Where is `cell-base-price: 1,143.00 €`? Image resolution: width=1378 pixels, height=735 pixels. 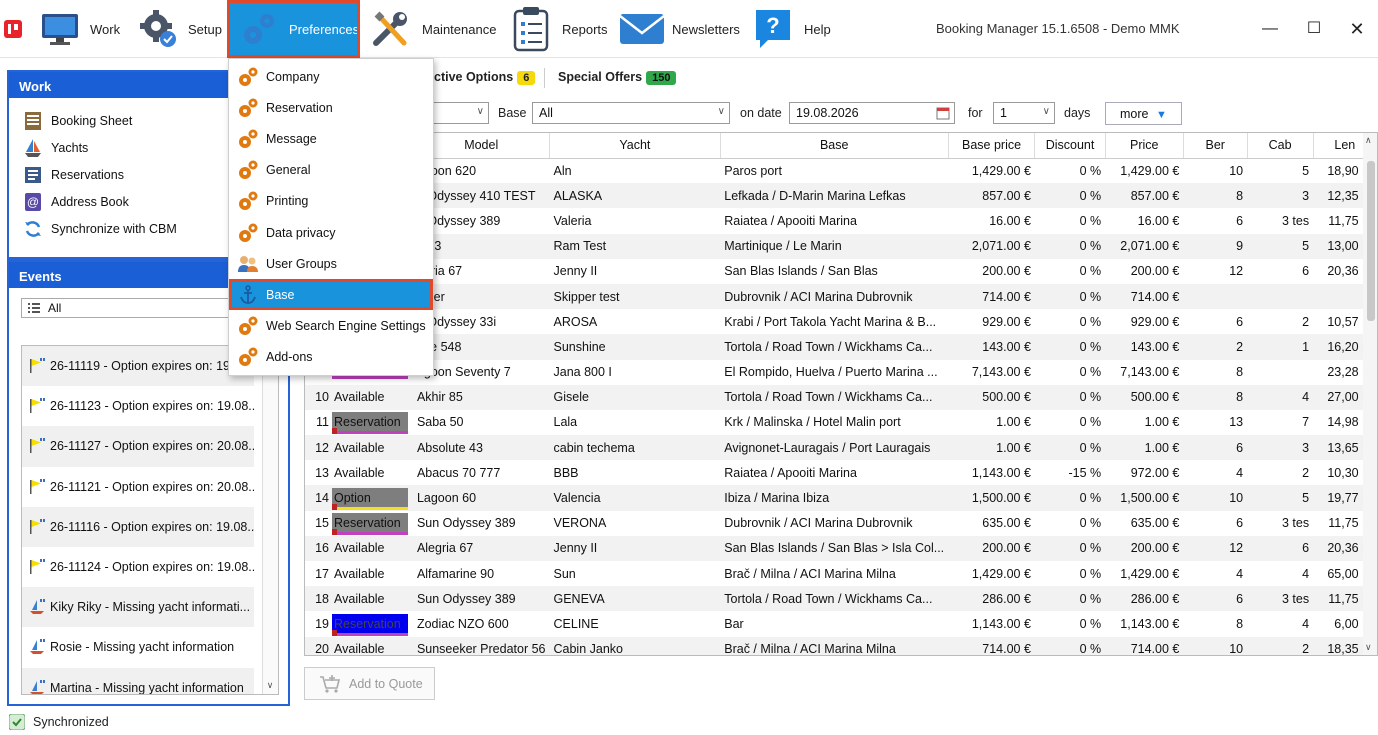
cell-base-price: 1,143.00 € is located at coordinates (1001, 623).